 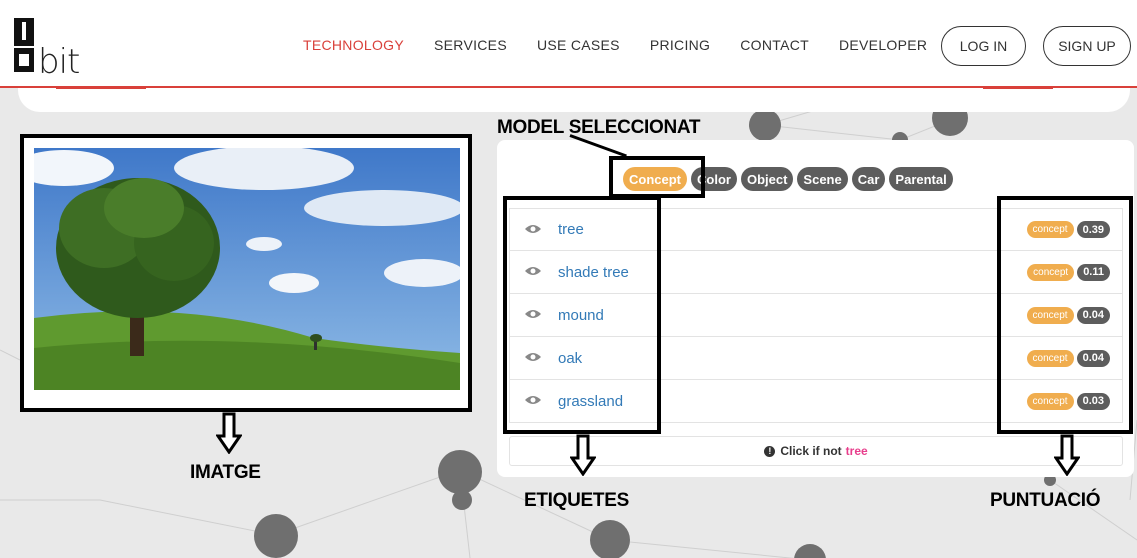 What do you see at coordinates (770, 451) in the screenshot?
I see `info-icon: !` at bounding box center [770, 451].